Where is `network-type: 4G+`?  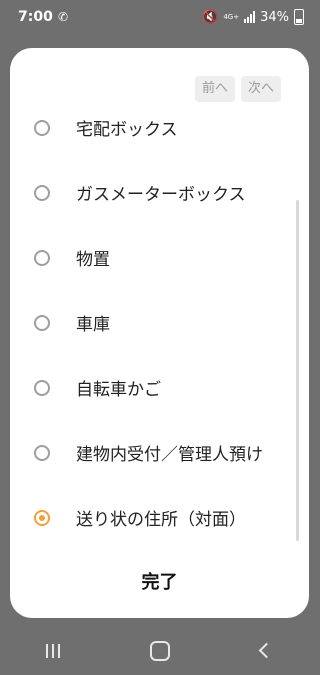 network-type: 4G+ is located at coordinates (231, 16).